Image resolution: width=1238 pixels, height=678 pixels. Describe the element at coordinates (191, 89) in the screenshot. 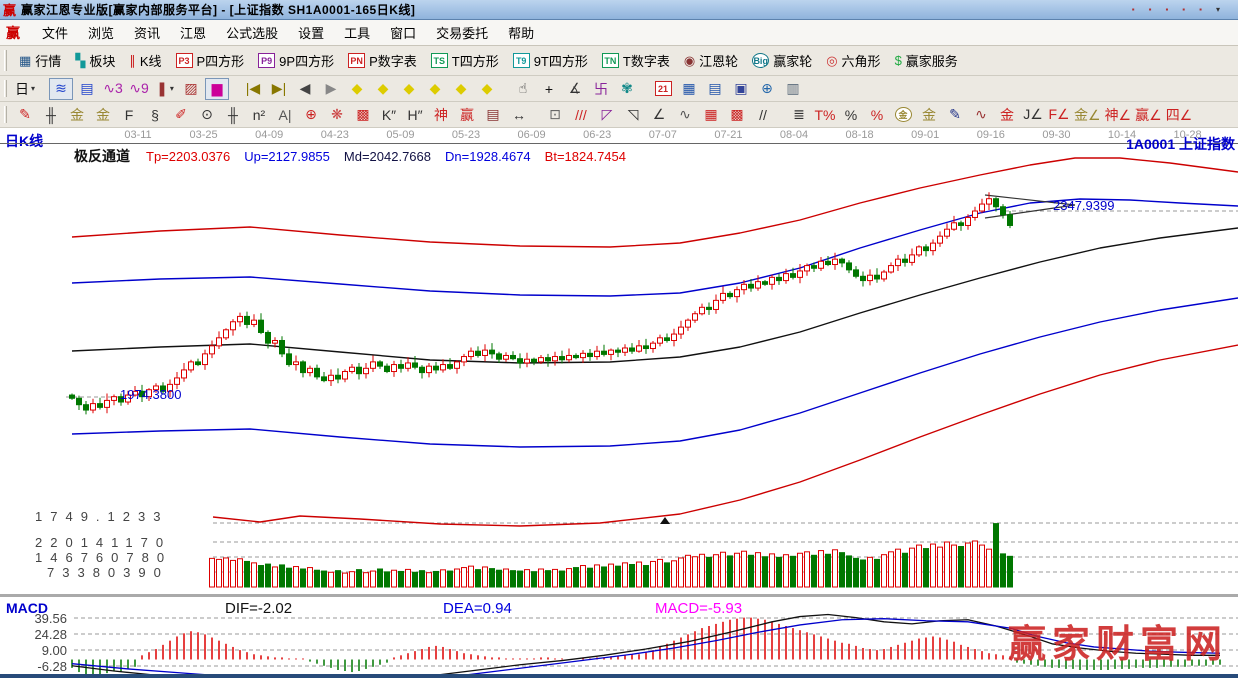

I see `tool-pattern-box: ▨` at that location.